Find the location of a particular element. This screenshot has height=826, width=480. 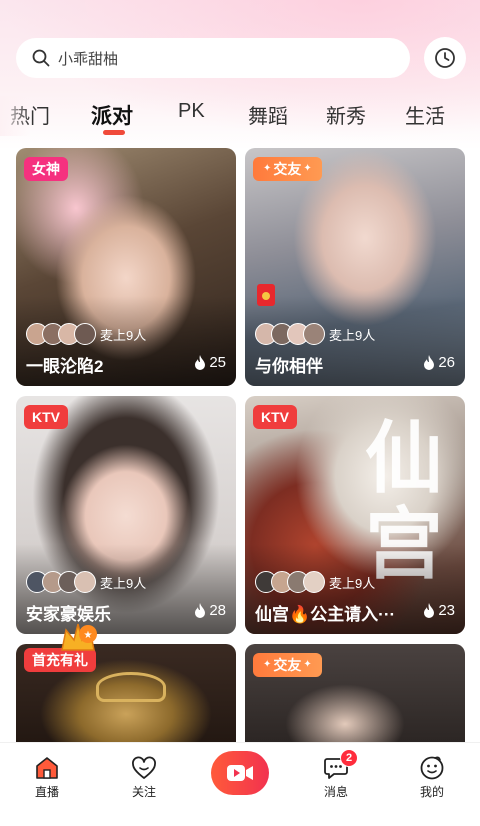

heat-count: 23 is located at coordinates (439, 610).